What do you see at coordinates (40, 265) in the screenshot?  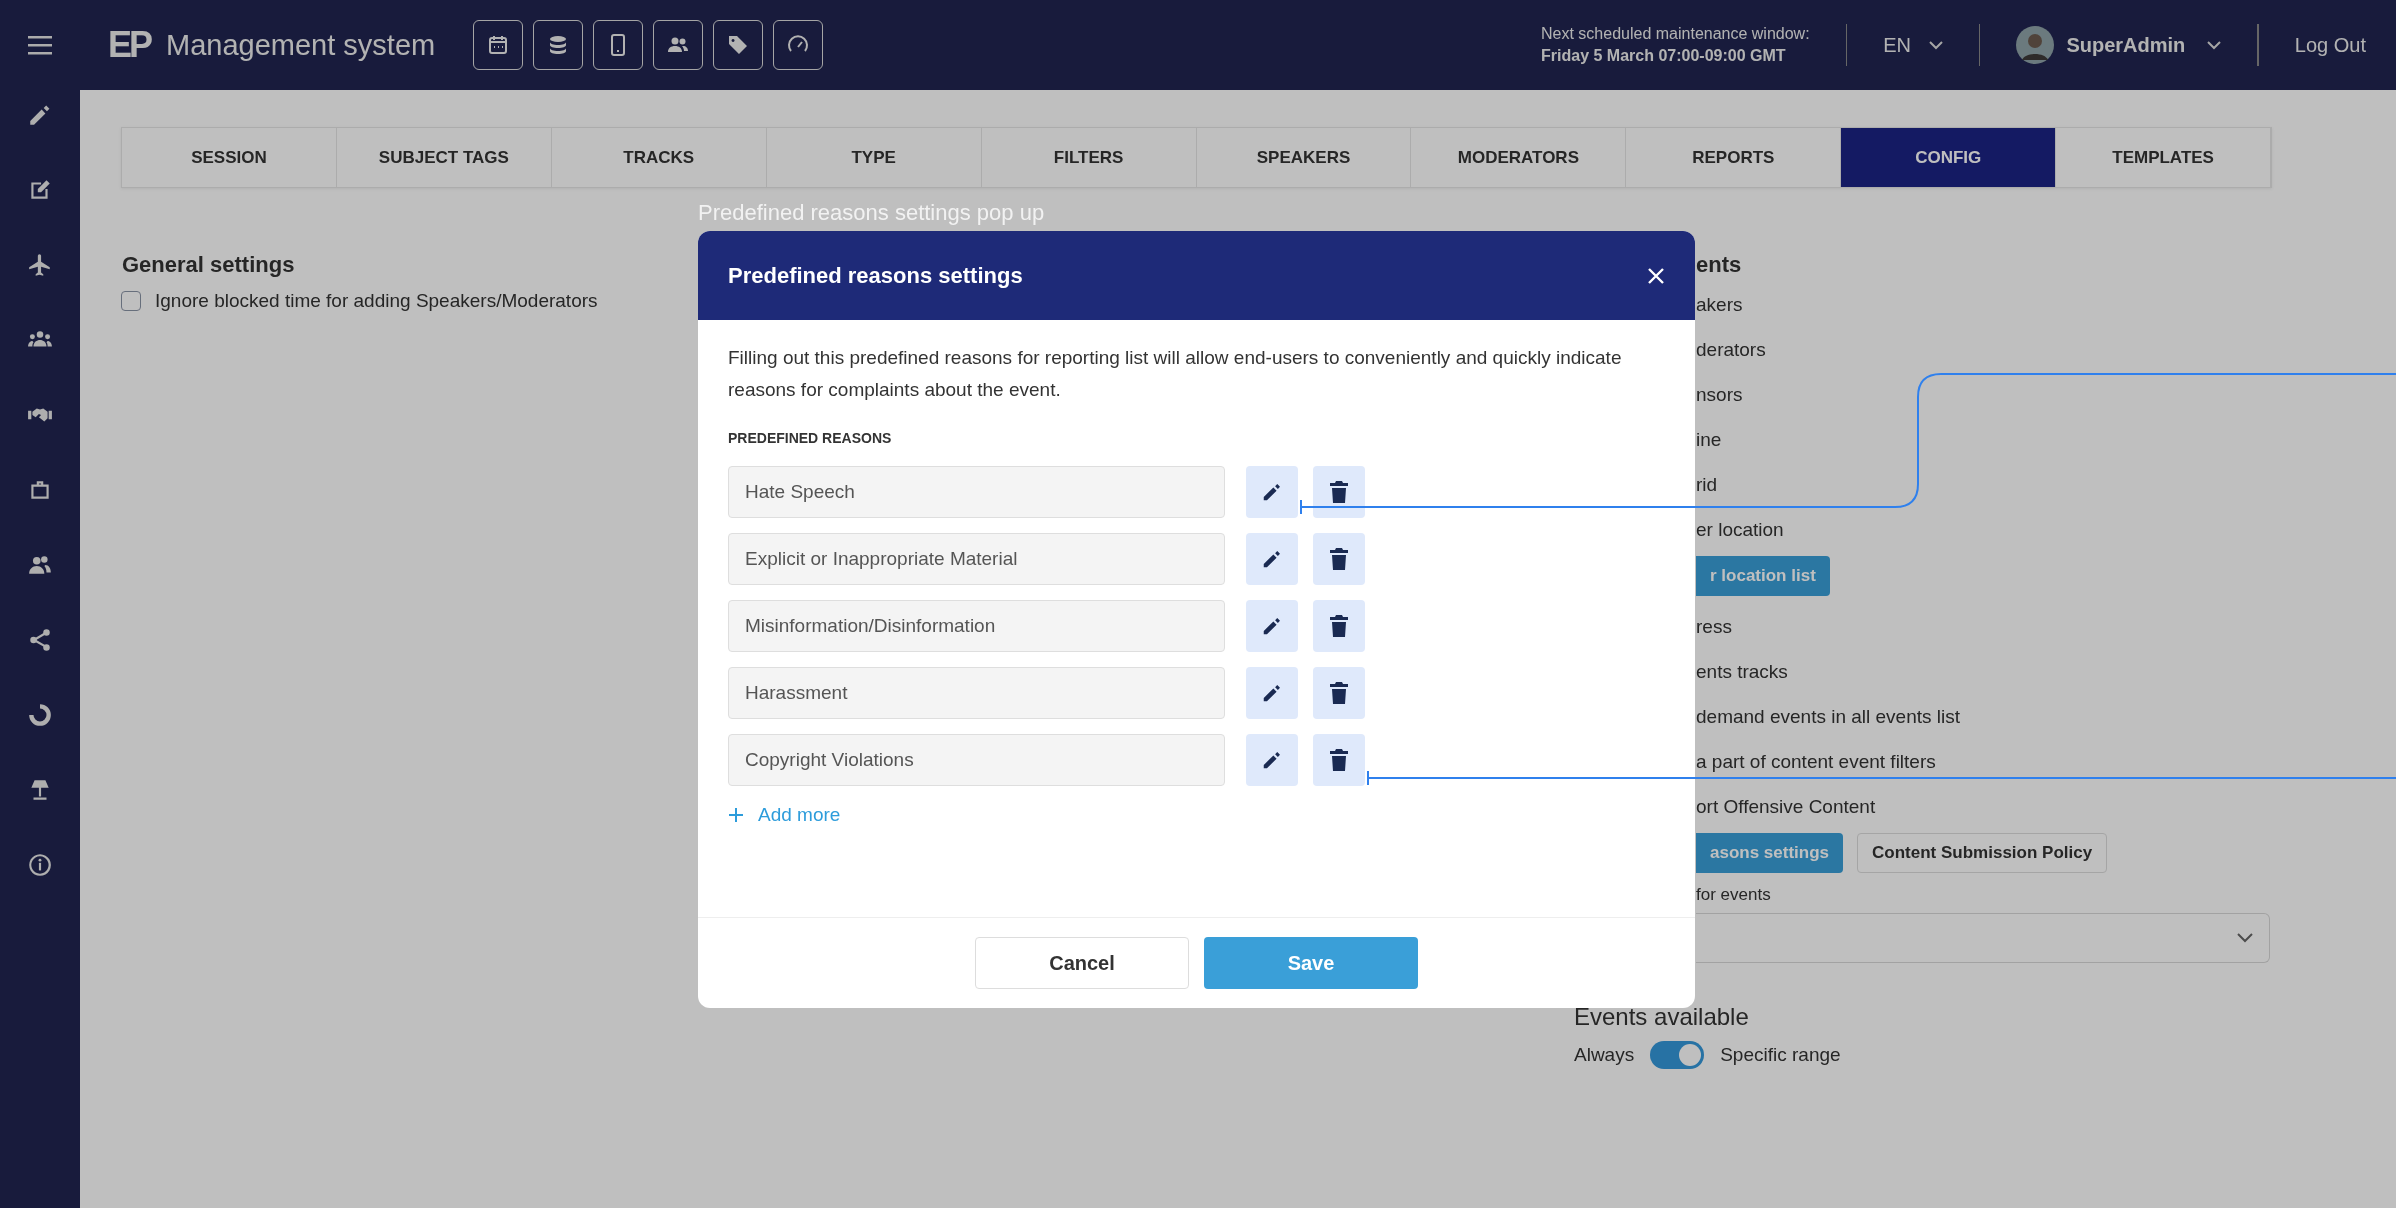 I see `plane-icon` at bounding box center [40, 265].